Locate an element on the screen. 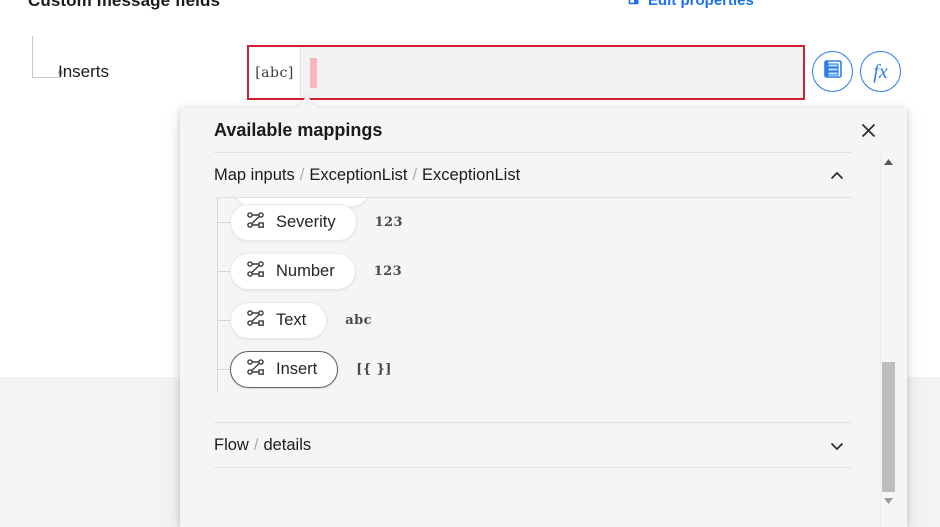 The width and height of the screenshot is (940, 527). mapping-label: Insert is located at coordinates (297, 369).